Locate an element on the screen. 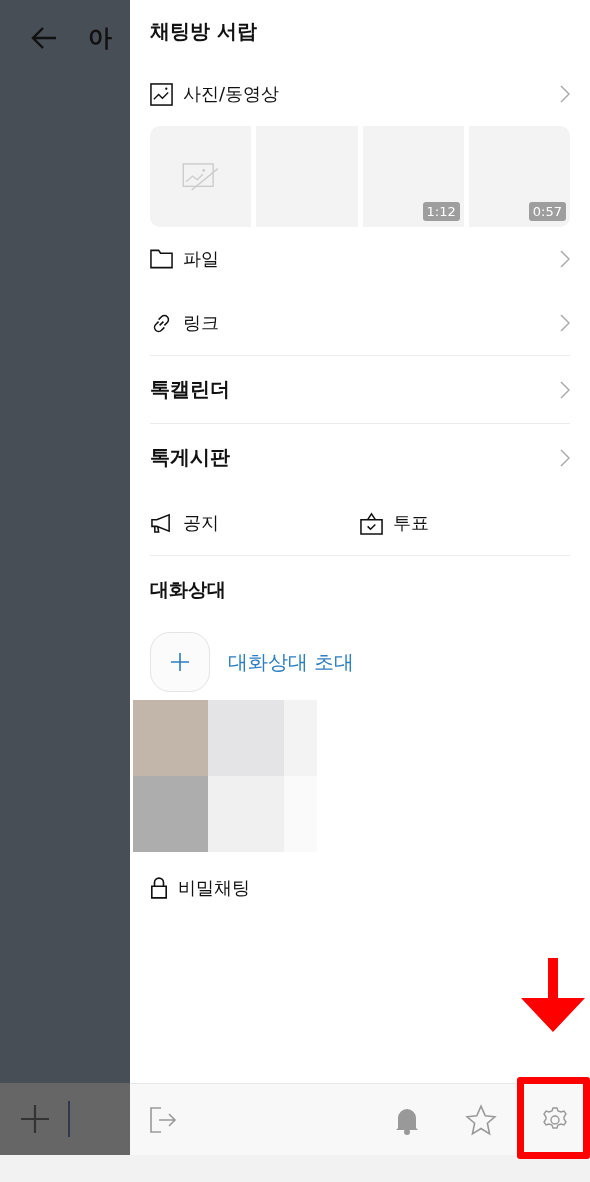  shortcut-item: 투표 is located at coordinates (465, 523).